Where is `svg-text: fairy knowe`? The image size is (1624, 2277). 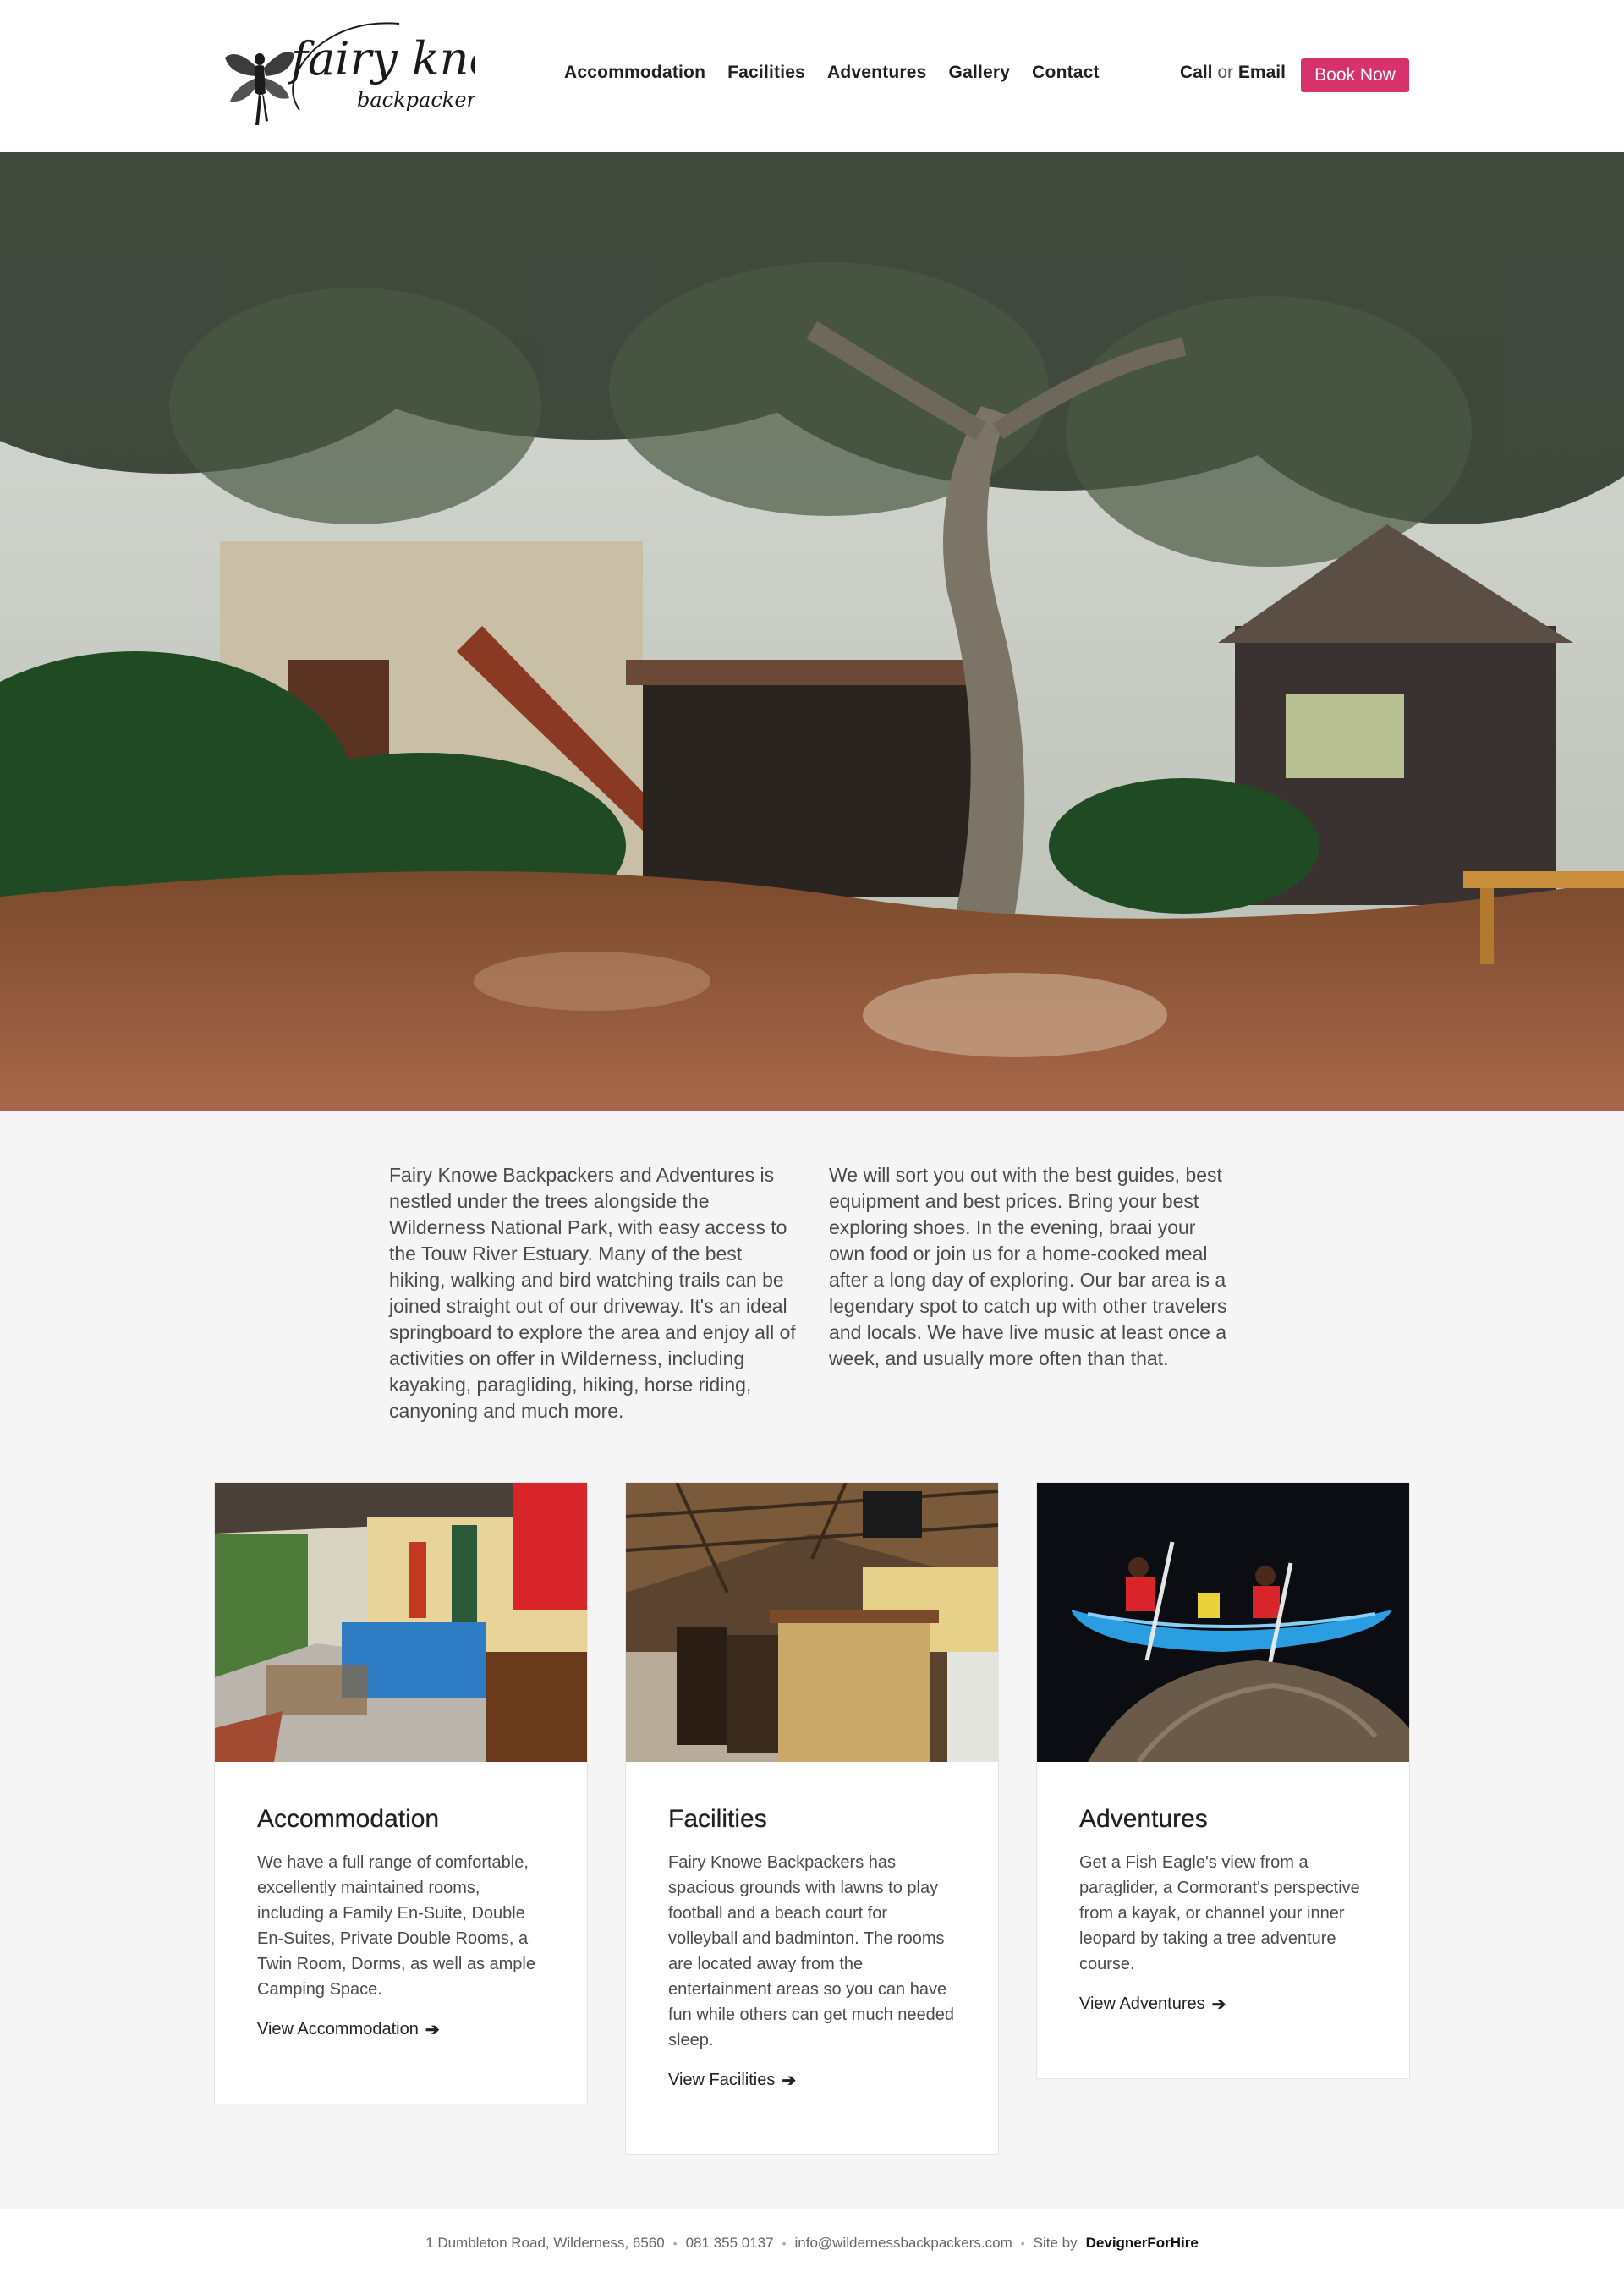 svg-text: fairy knowe is located at coordinates (382, 59).